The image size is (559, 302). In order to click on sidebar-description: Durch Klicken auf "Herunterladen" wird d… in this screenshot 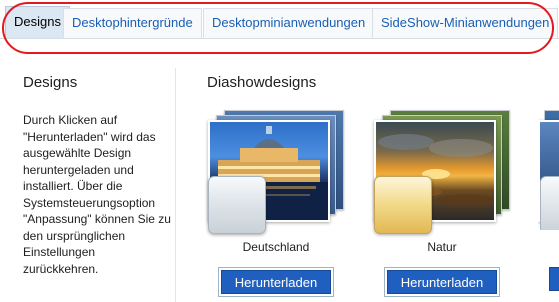, I will do `click(97, 194)`.